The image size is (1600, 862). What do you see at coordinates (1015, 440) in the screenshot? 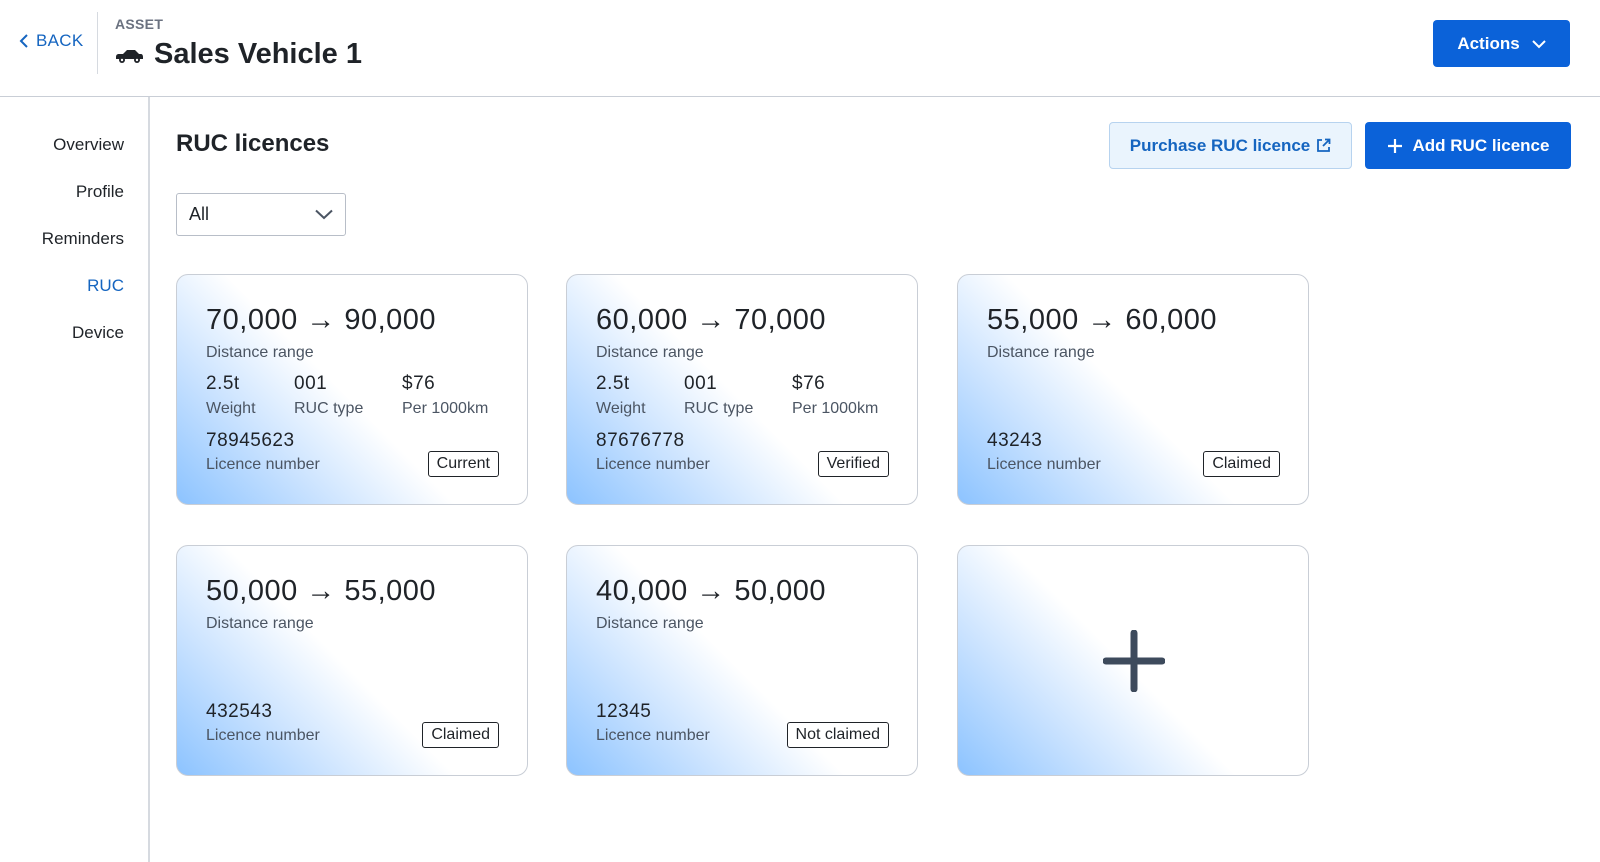
I see `licence-number-value: 43243` at bounding box center [1015, 440].